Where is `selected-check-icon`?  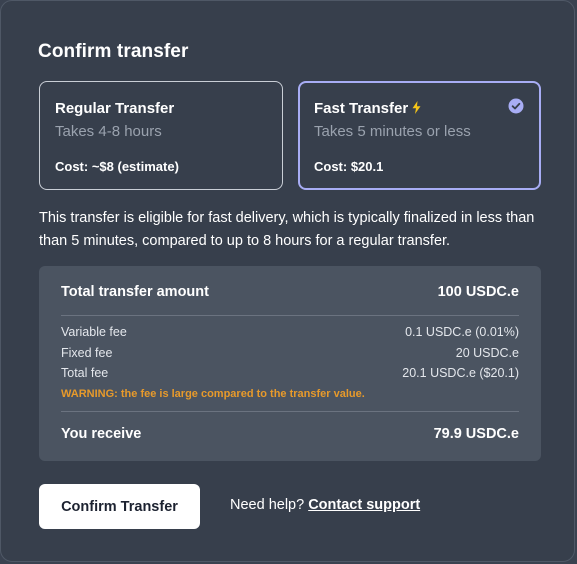 selected-check-icon is located at coordinates (516, 106).